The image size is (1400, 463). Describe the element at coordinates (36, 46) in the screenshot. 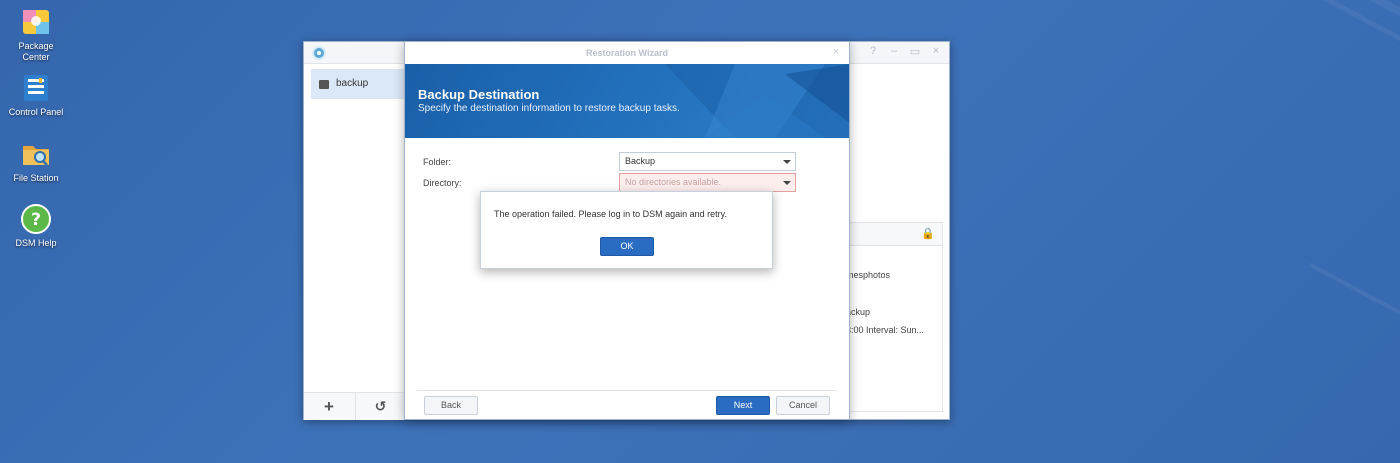

I see `desktop-icon-label: Package` at that location.